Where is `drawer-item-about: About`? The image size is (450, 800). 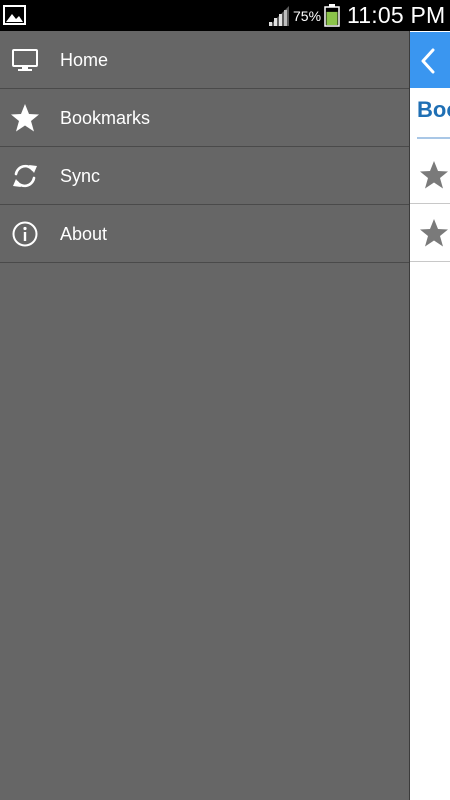
drawer-item-about: About is located at coordinates (204, 234).